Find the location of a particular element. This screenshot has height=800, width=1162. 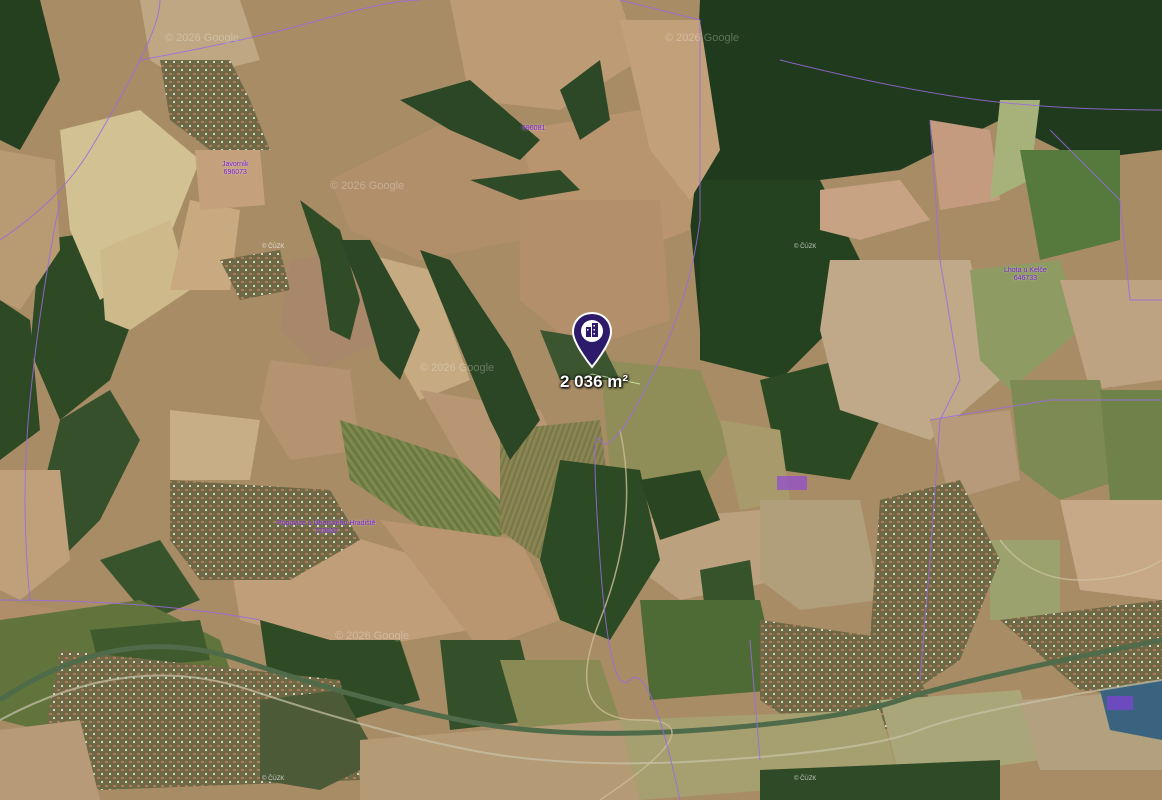

region-label-popovice: Popovice u Uherského Hradiště 729862 is located at coordinates (326, 528).